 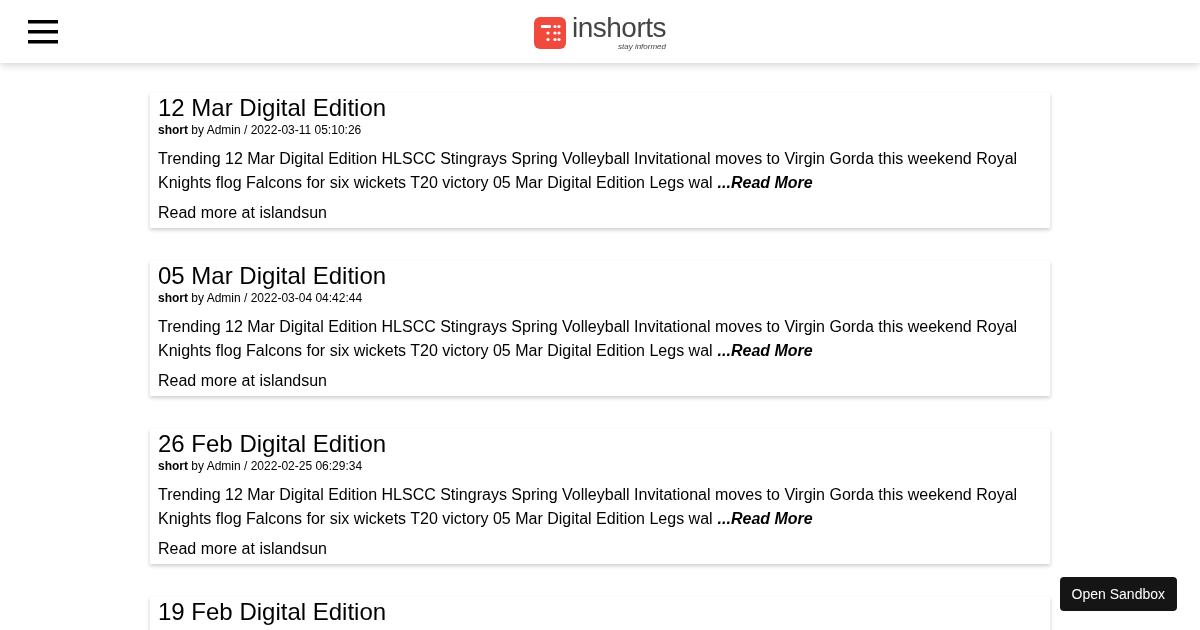 I want to click on open-sandbox-button: Open Sandbox, so click(x=1118, y=594).